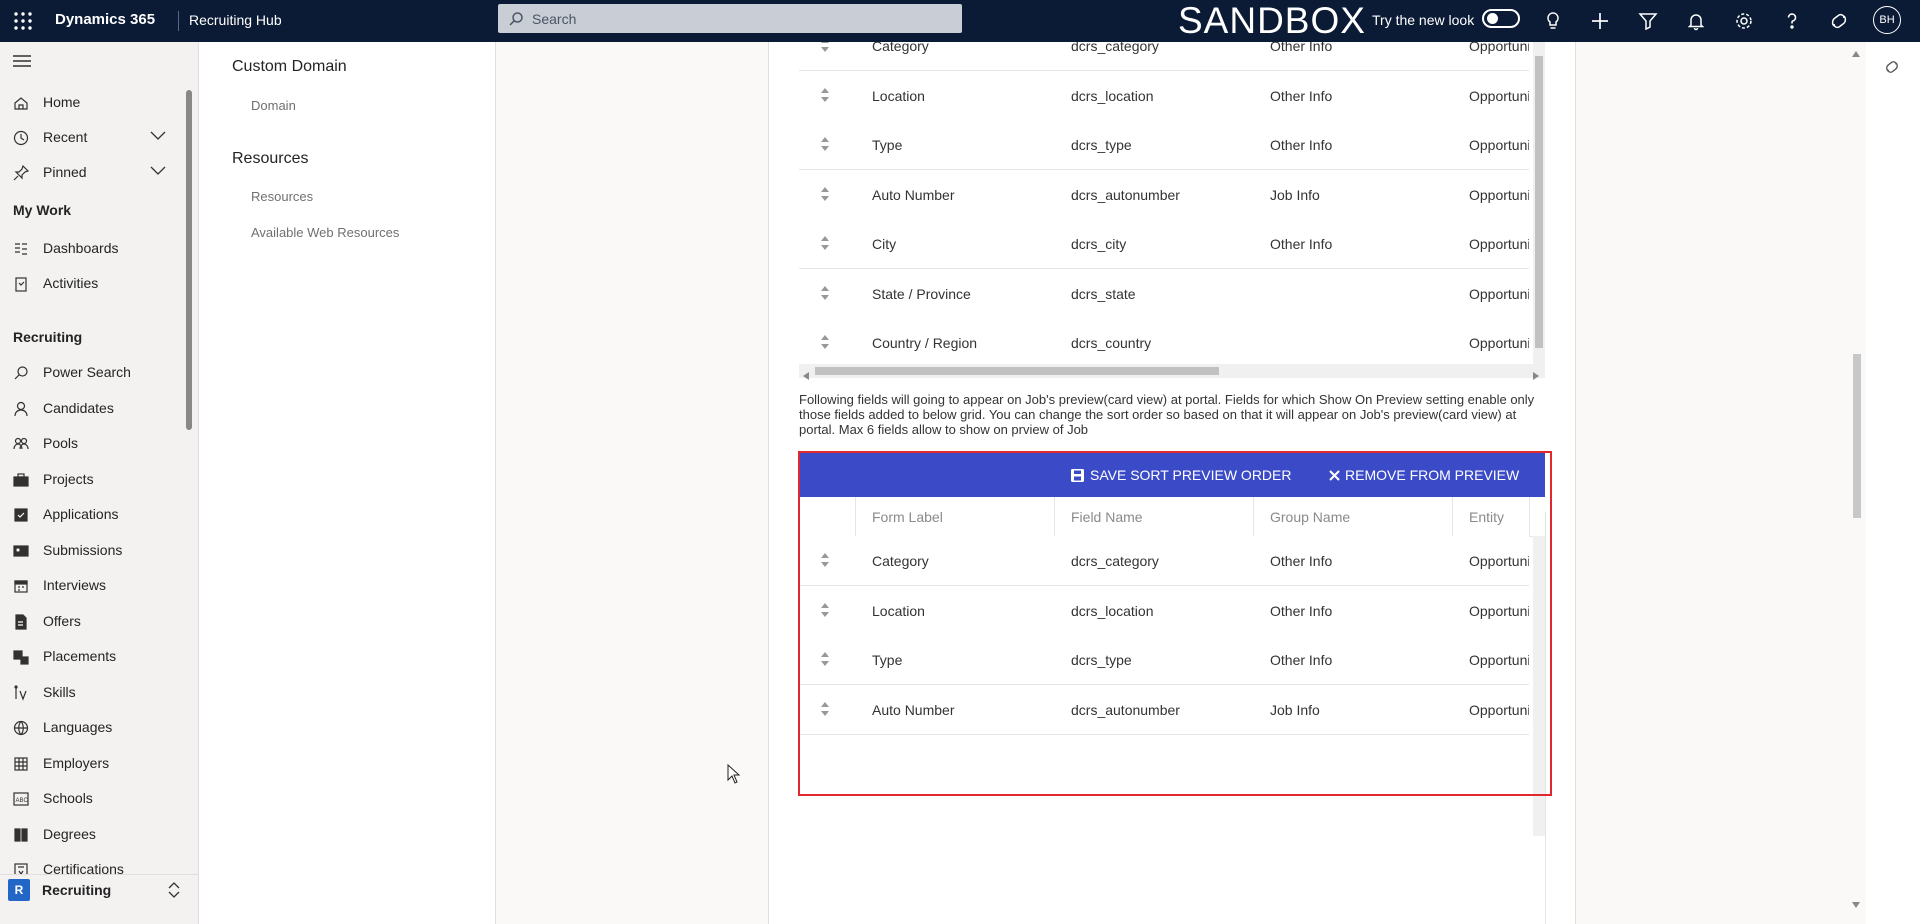  Describe the element at coordinates (65, 172) in the screenshot. I see `nav-label: Pinned` at that location.